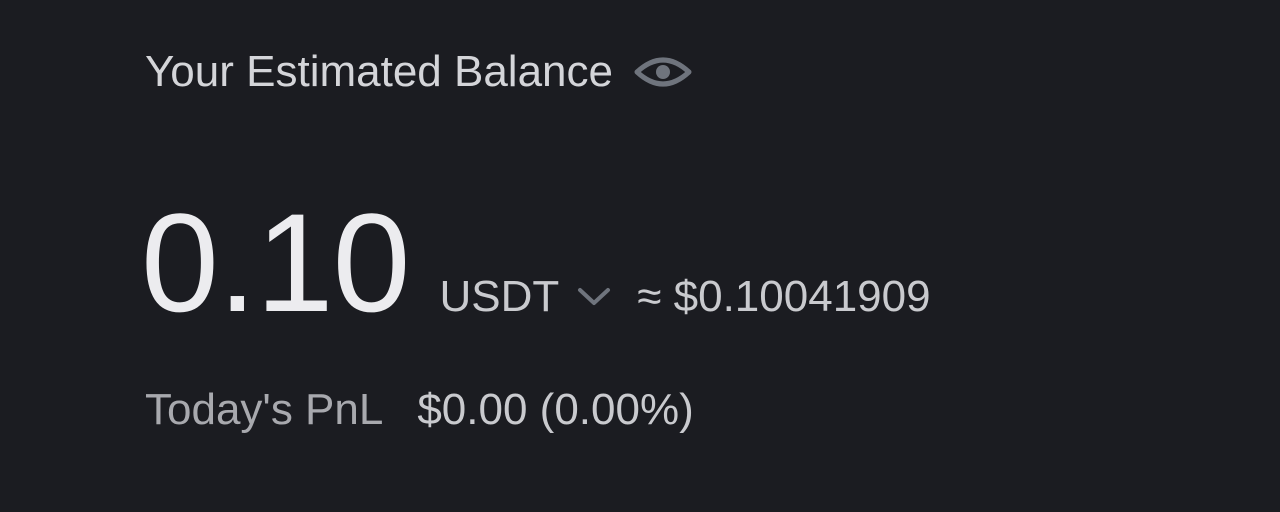 The image size is (1280, 512). I want to click on pnl-value: $0.00 (0.00%), so click(555, 410).